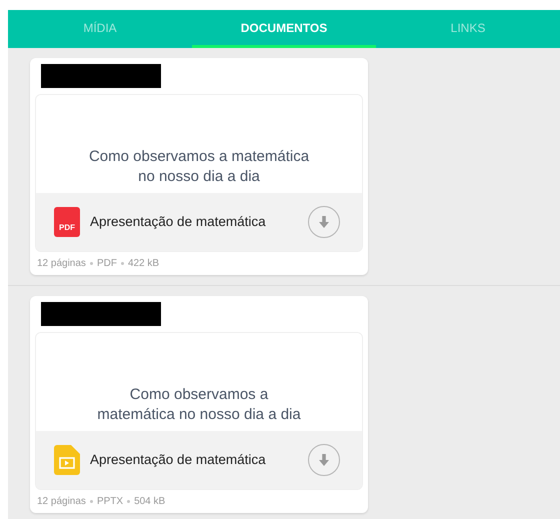 The height and width of the screenshot is (519, 560). What do you see at coordinates (468, 29) in the screenshot?
I see `tab: LINKS` at bounding box center [468, 29].